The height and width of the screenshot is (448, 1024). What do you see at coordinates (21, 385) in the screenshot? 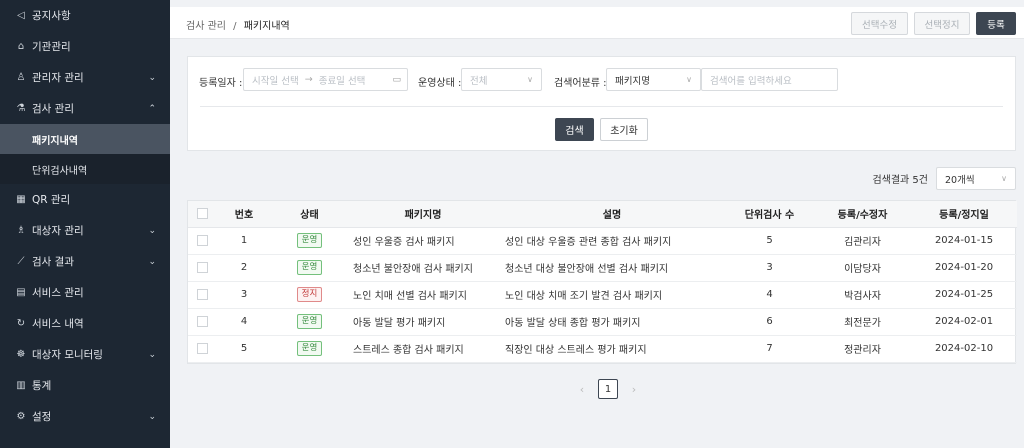
I see `bar-chart-icon: ▥` at bounding box center [21, 385].